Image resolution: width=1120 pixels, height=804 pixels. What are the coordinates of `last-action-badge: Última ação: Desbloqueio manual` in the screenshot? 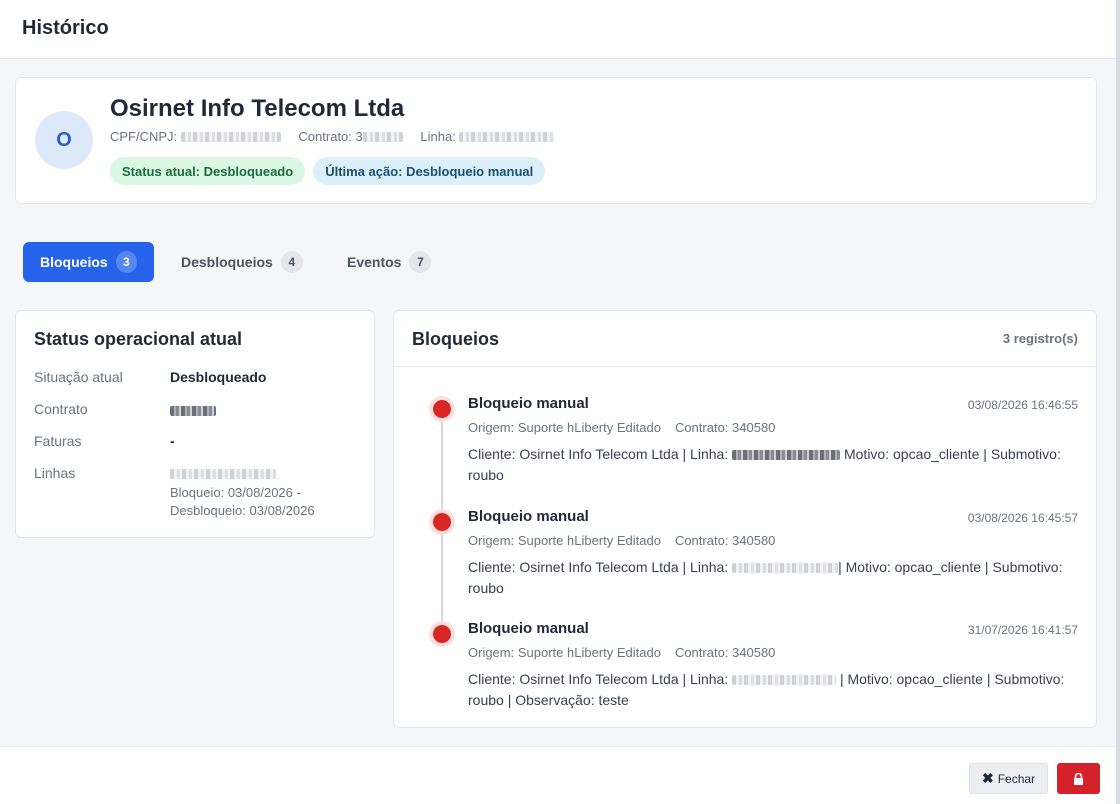 It's located at (429, 171).